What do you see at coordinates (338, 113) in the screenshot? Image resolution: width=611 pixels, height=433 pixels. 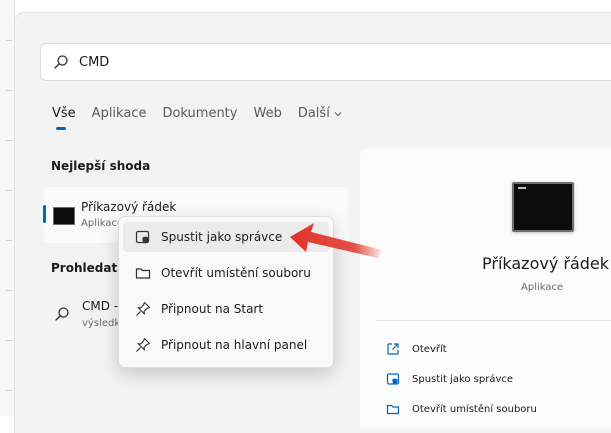 I see `chevron-down-icon` at bounding box center [338, 113].